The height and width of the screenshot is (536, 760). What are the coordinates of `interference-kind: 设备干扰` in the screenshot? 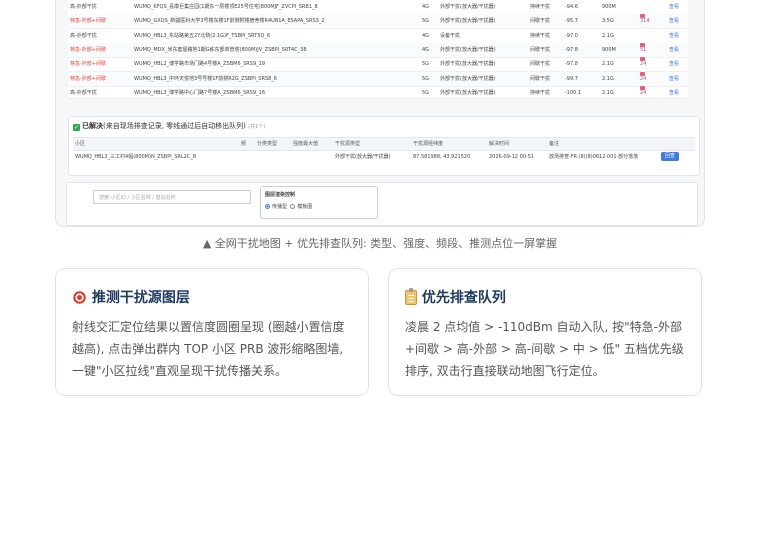 It's located at (450, 35).